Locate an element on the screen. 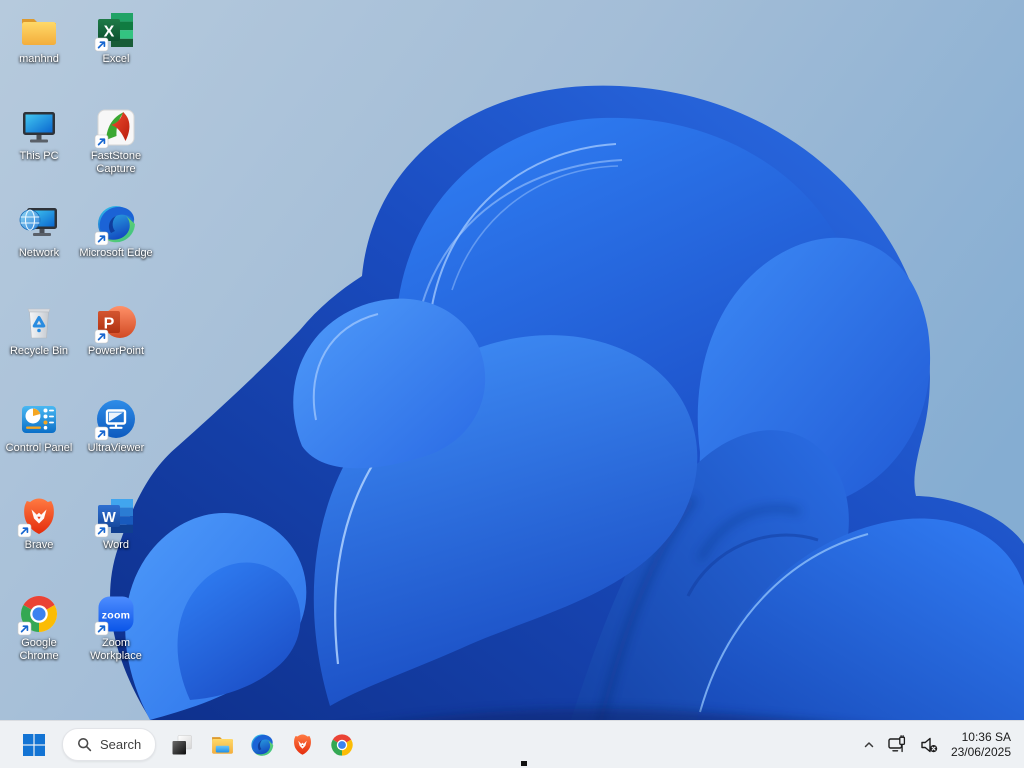  search-icon is located at coordinates (84, 744).